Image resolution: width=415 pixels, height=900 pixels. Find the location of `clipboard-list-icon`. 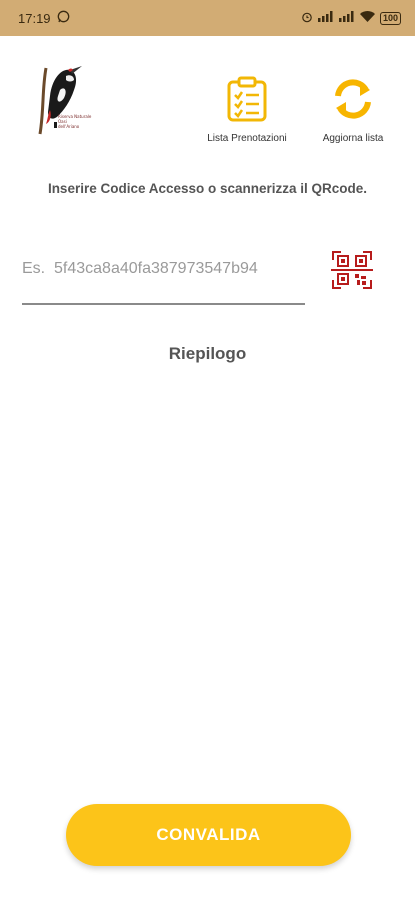

clipboard-list-icon is located at coordinates (247, 101).